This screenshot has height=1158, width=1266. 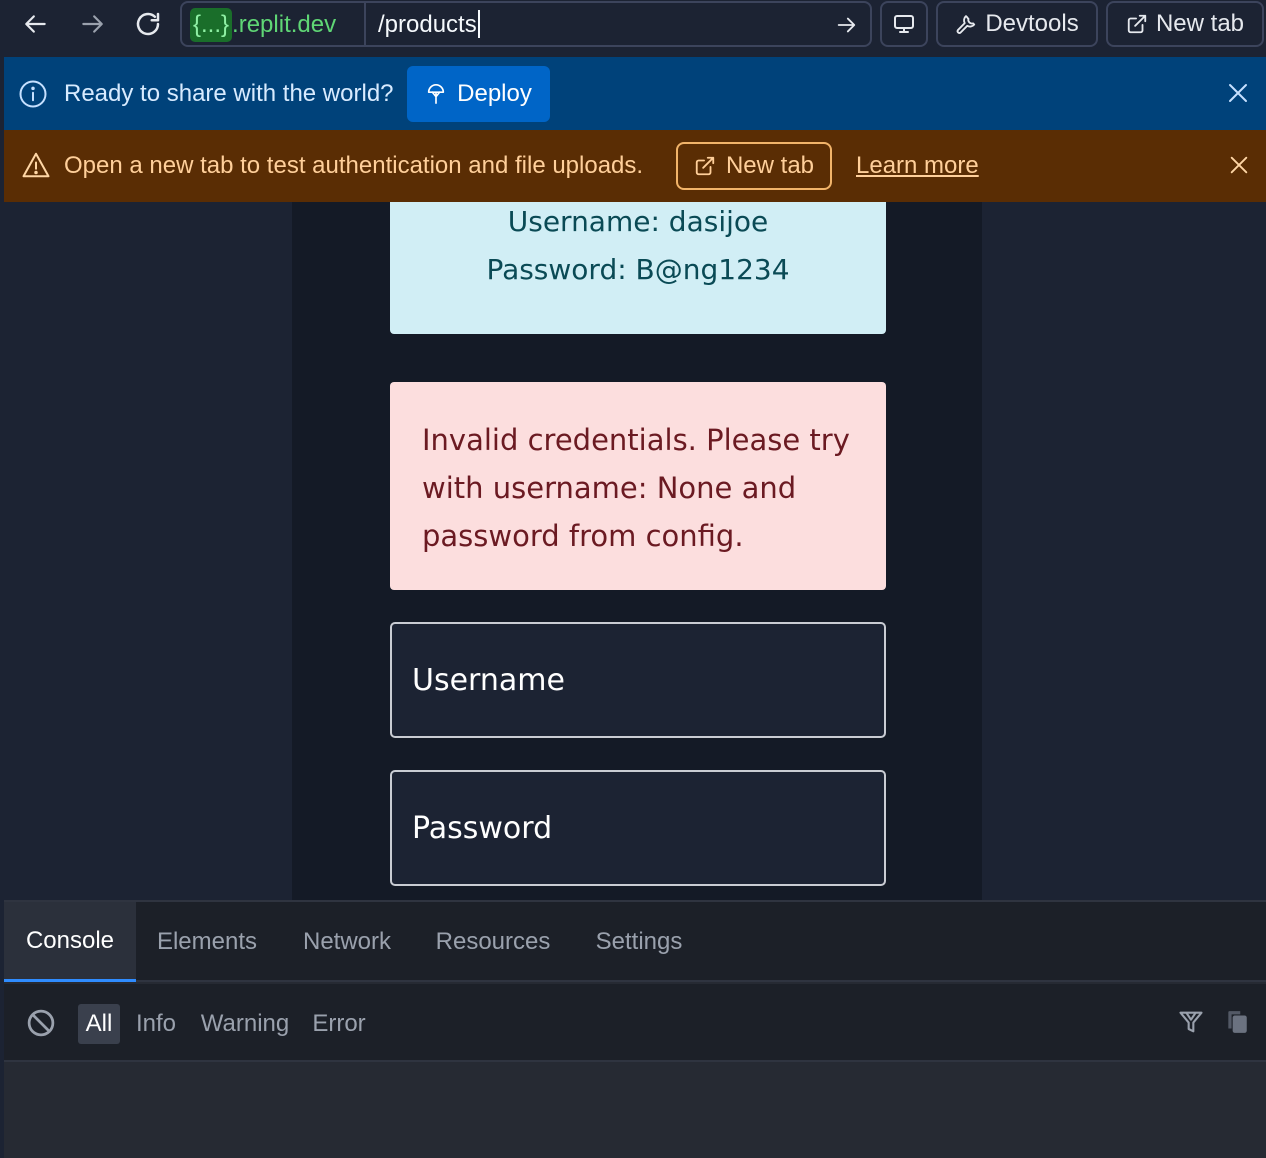 What do you see at coordinates (966, 24) in the screenshot?
I see `wrench-icon` at bounding box center [966, 24].